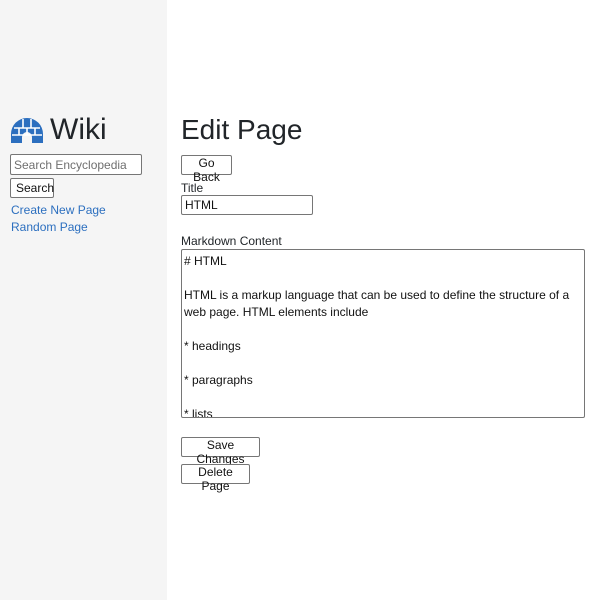 The width and height of the screenshot is (600, 600). Describe the element at coordinates (192, 188) in the screenshot. I see `title-label: Title` at that location.